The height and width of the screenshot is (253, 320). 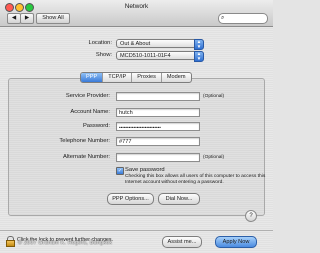 I want to click on copyright-watermark: © 2007 Graham K. Rogers, Bangkok, so click(x=65, y=243).